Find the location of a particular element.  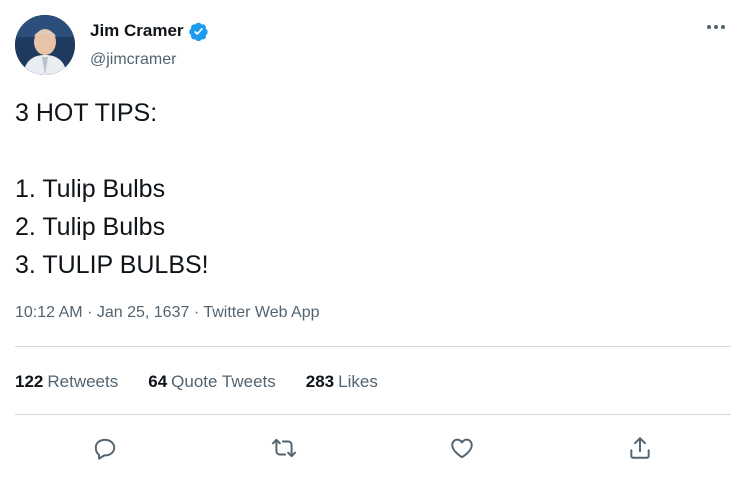

likes-count: 283 is located at coordinates (320, 381).